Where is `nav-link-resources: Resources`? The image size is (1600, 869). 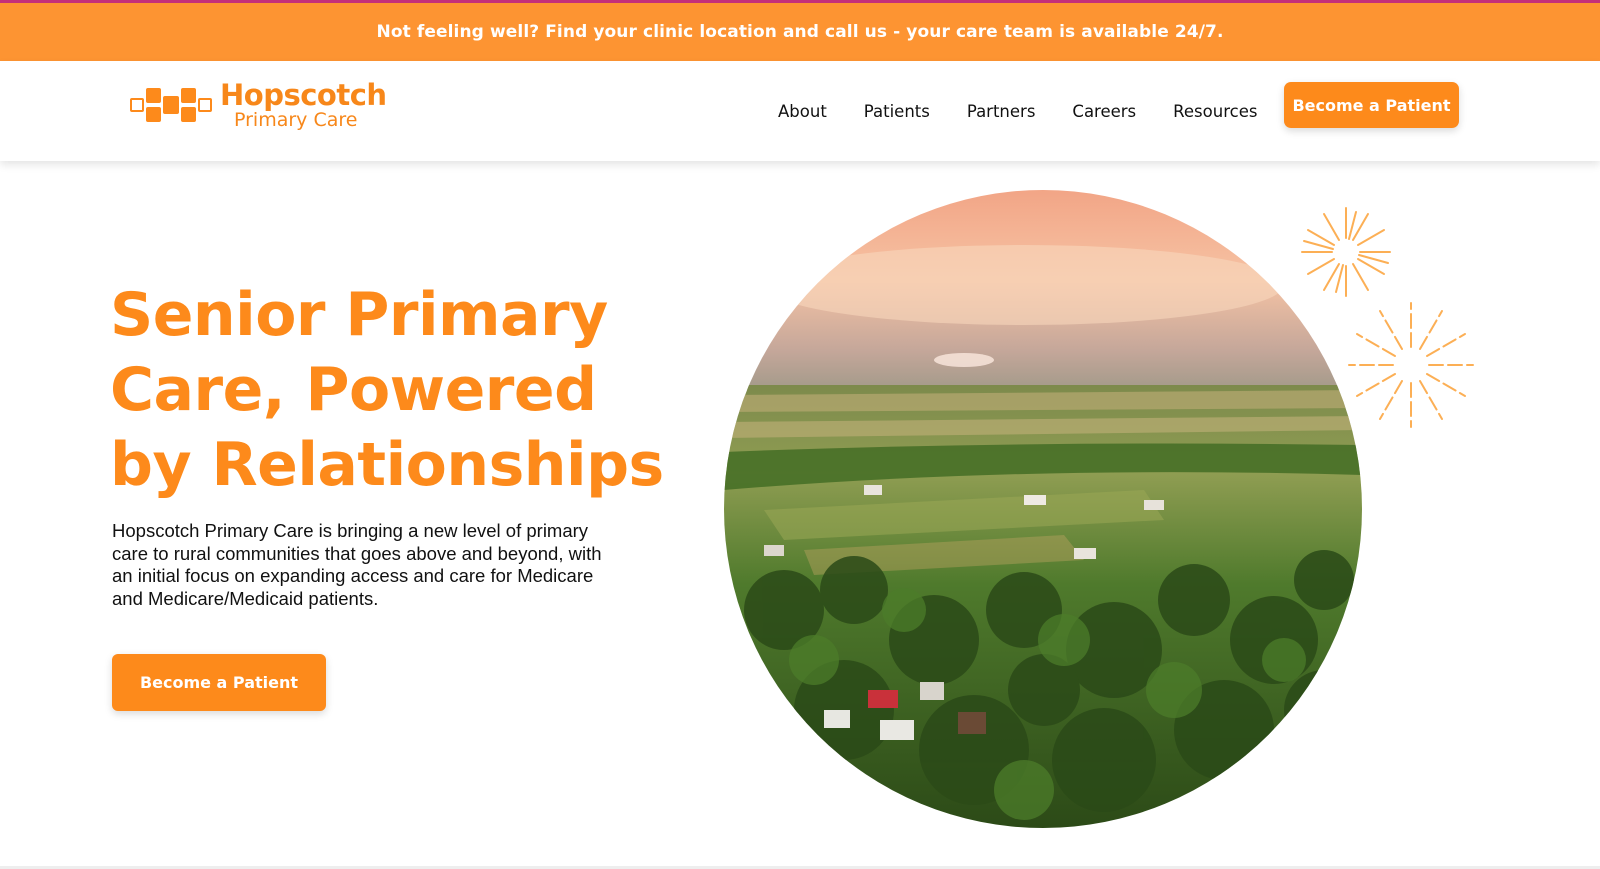 nav-link-resources: Resources is located at coordinates (1215, 111).